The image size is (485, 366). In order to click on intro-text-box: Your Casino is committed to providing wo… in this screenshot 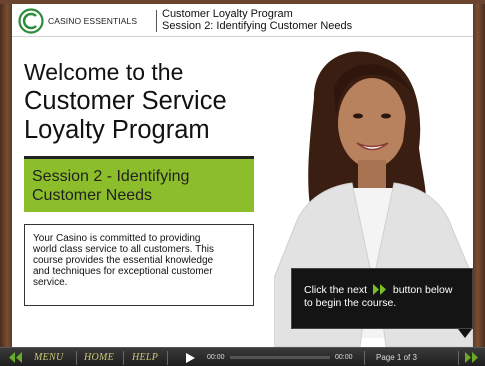, I will do `click(139, 265)`.